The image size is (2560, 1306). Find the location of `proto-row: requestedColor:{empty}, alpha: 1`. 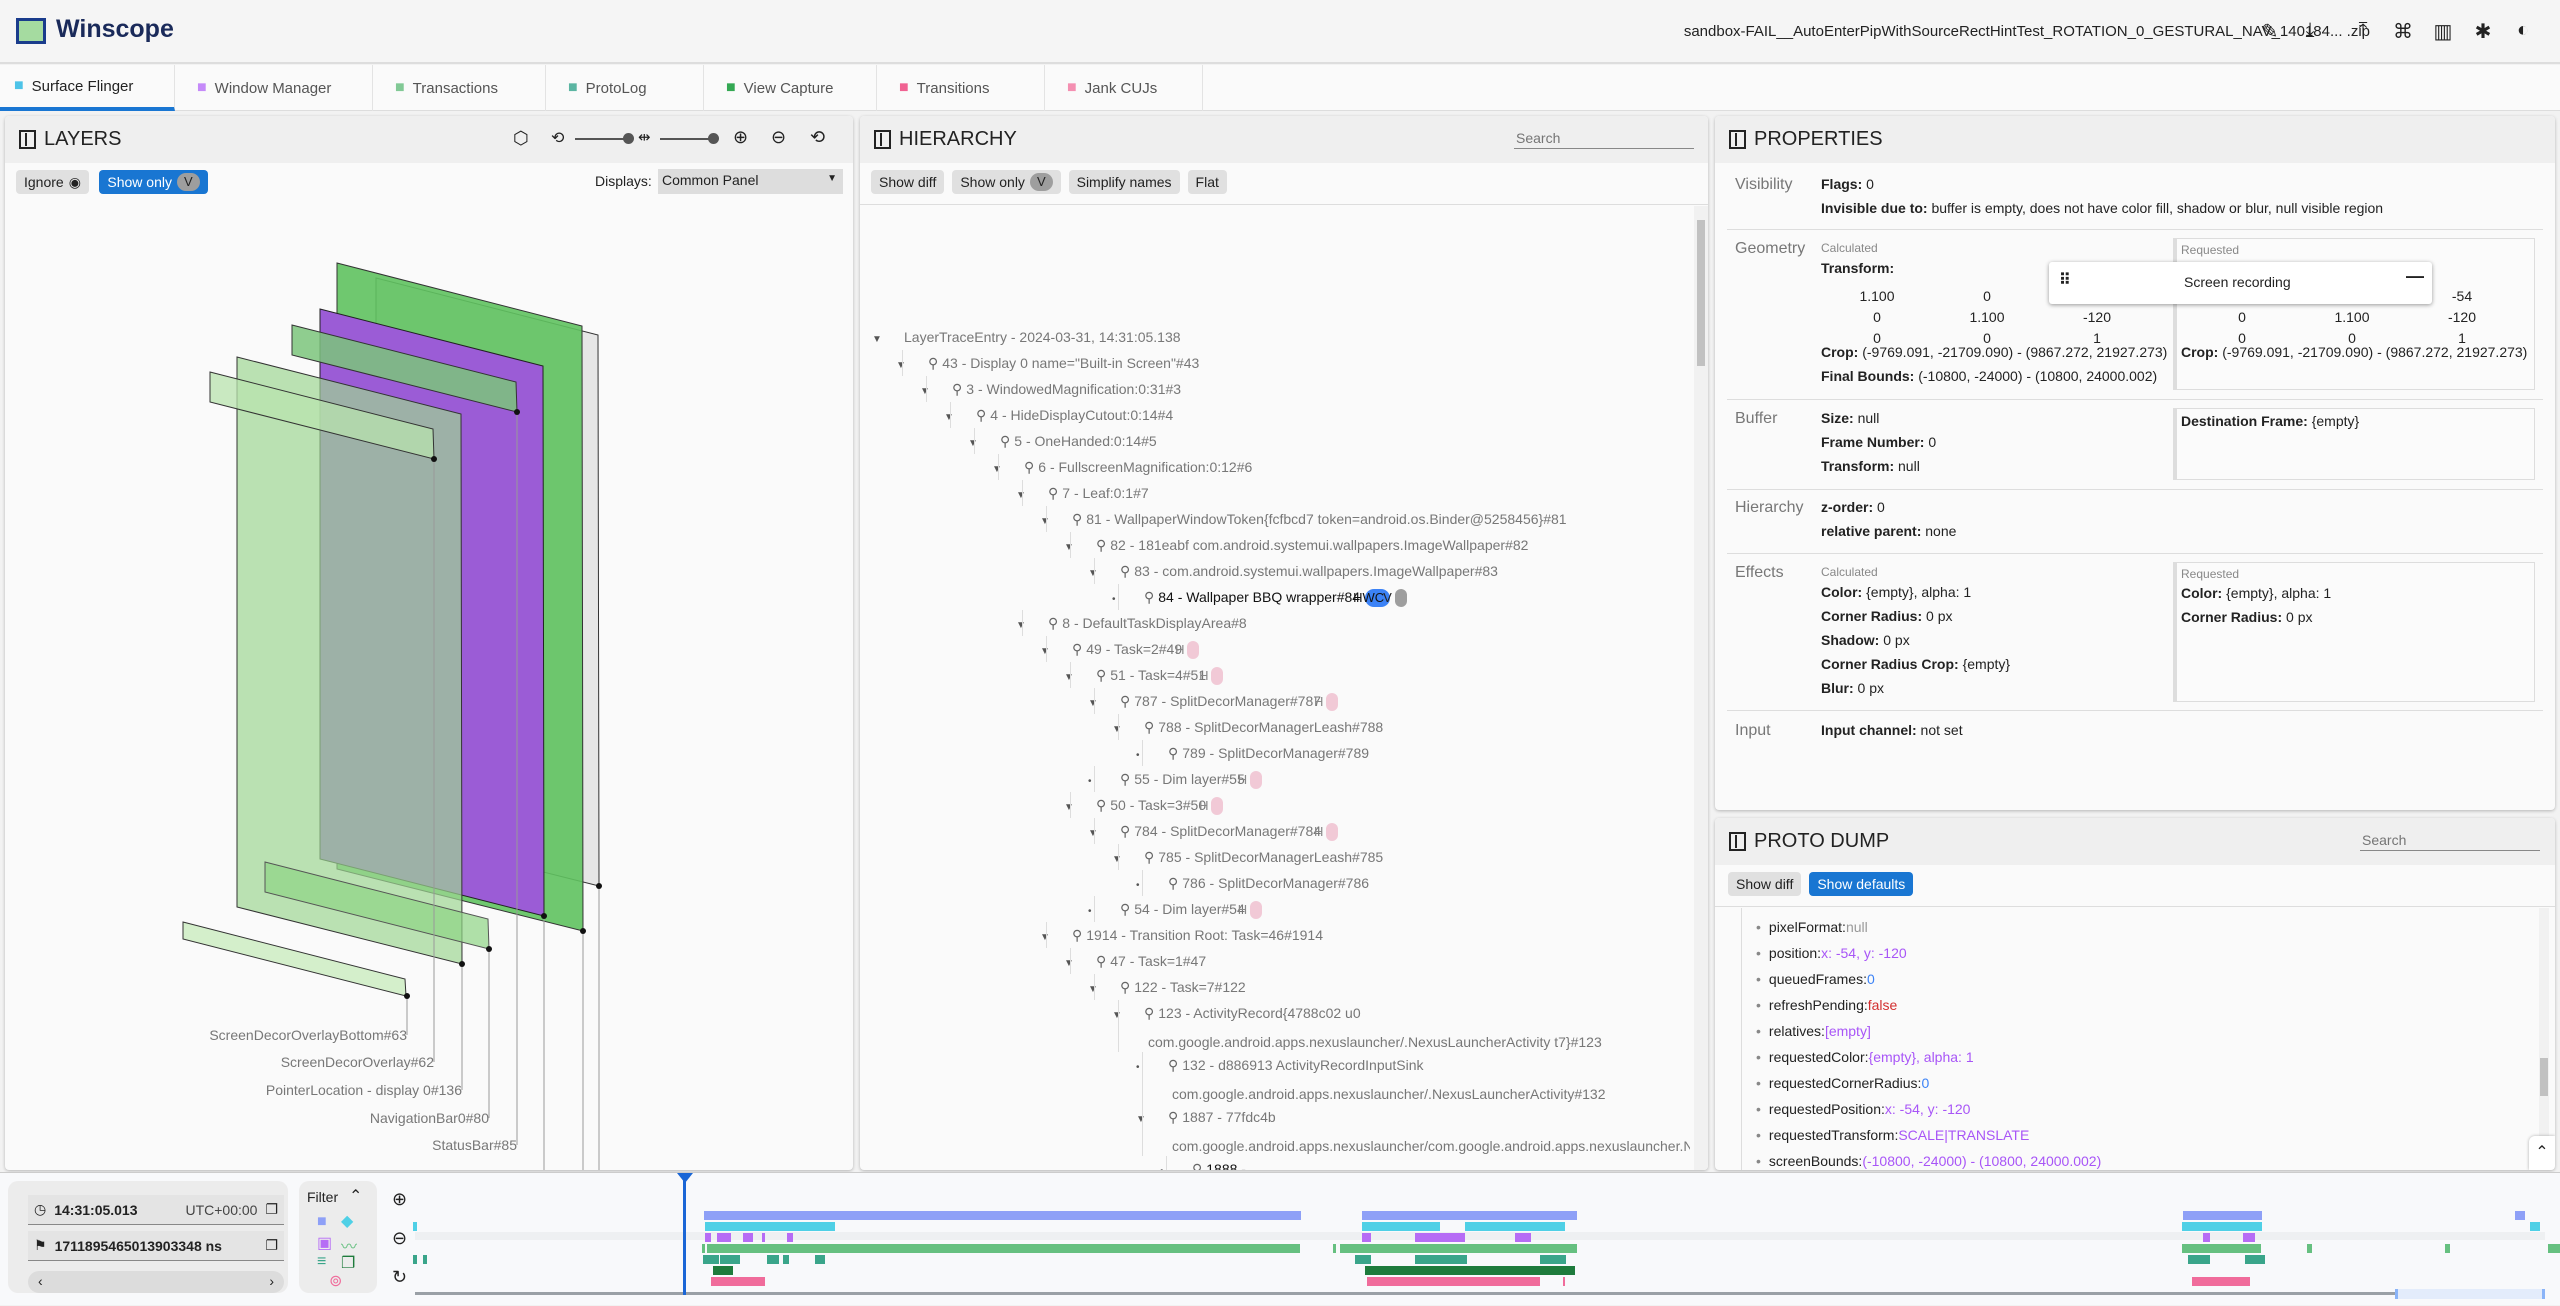

proto-row: requestedColor:{empty}, alpha: 1 is located at coordinates (1871, 1057).